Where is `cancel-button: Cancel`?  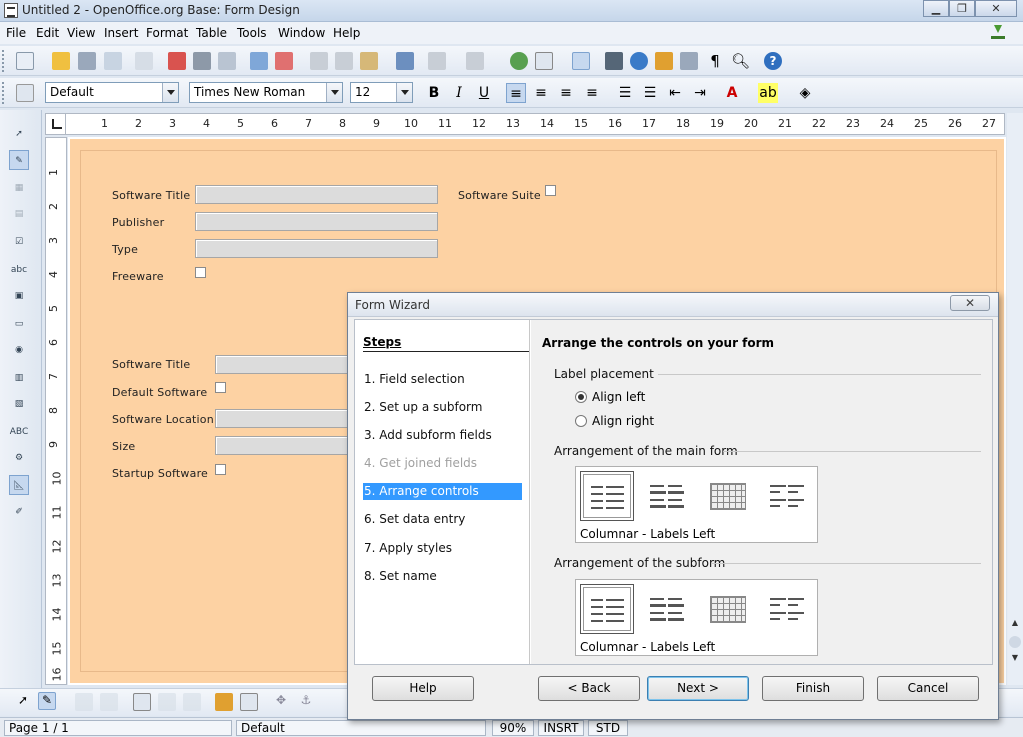 cancel-button: Cancel is located at coordinates (928, 688).